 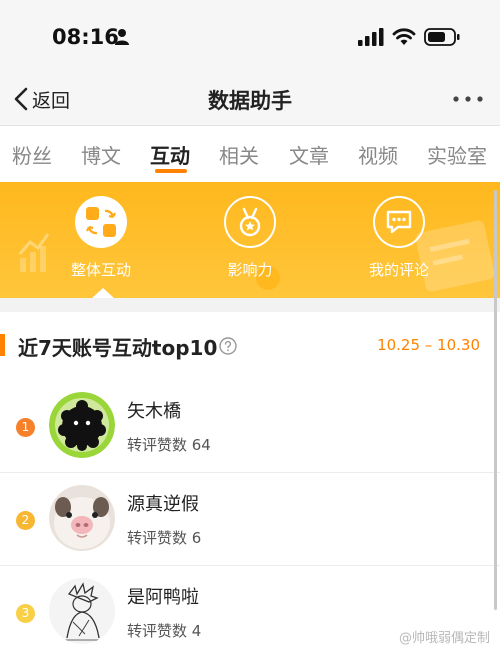 I want to click on help-icon, so click(x=228, y=346).